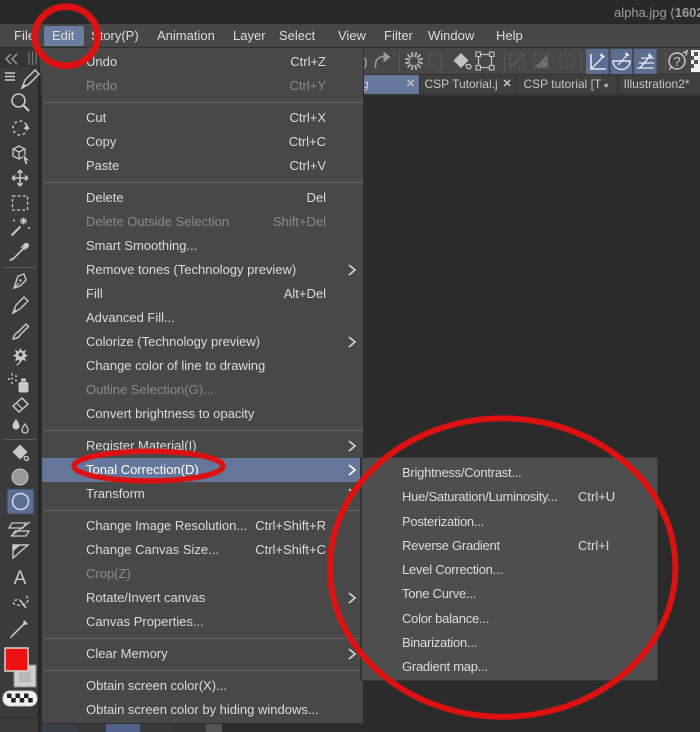 The image size is (700, 732). What do you see at coordinates (20, 578) in the screenshot?
I see `svg-text: A` at bounding box center [20, 578].